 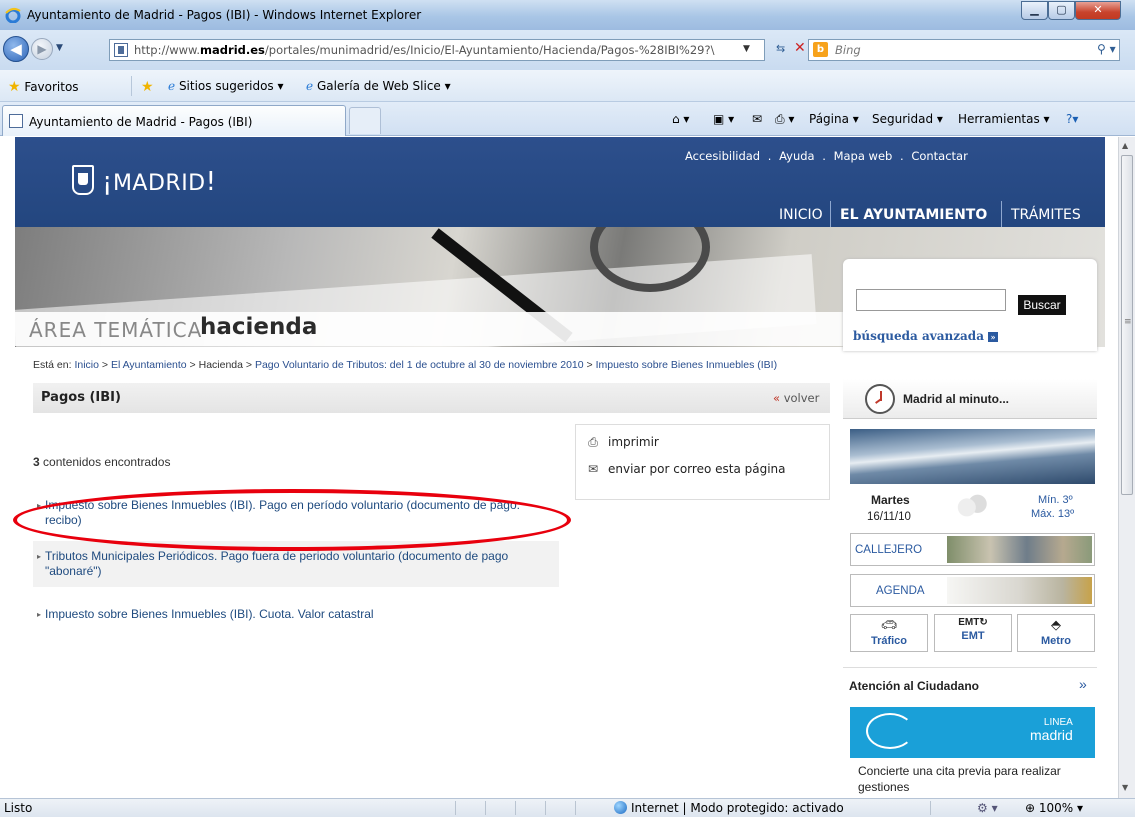 I want to click on minimize-button: ▁, so click(x=1034, y=10).